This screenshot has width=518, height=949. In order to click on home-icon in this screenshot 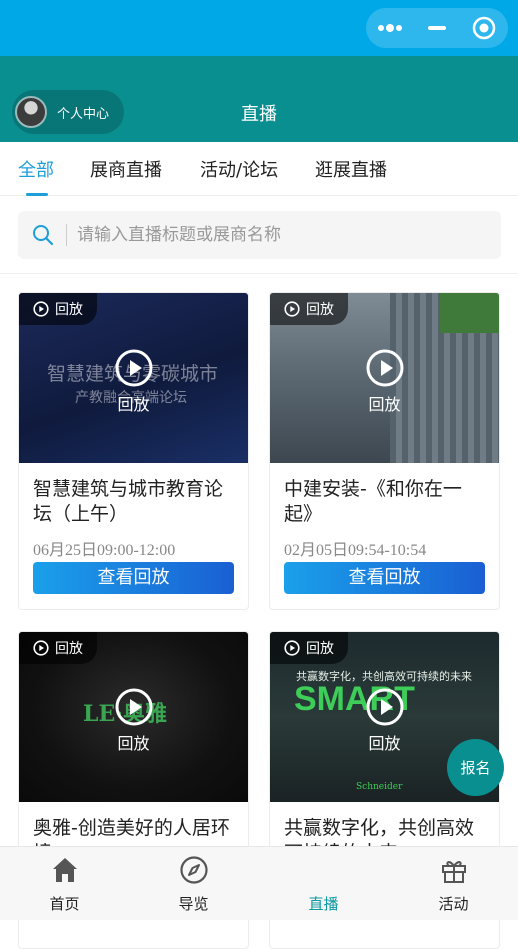, I will do `click(64, 870)`.